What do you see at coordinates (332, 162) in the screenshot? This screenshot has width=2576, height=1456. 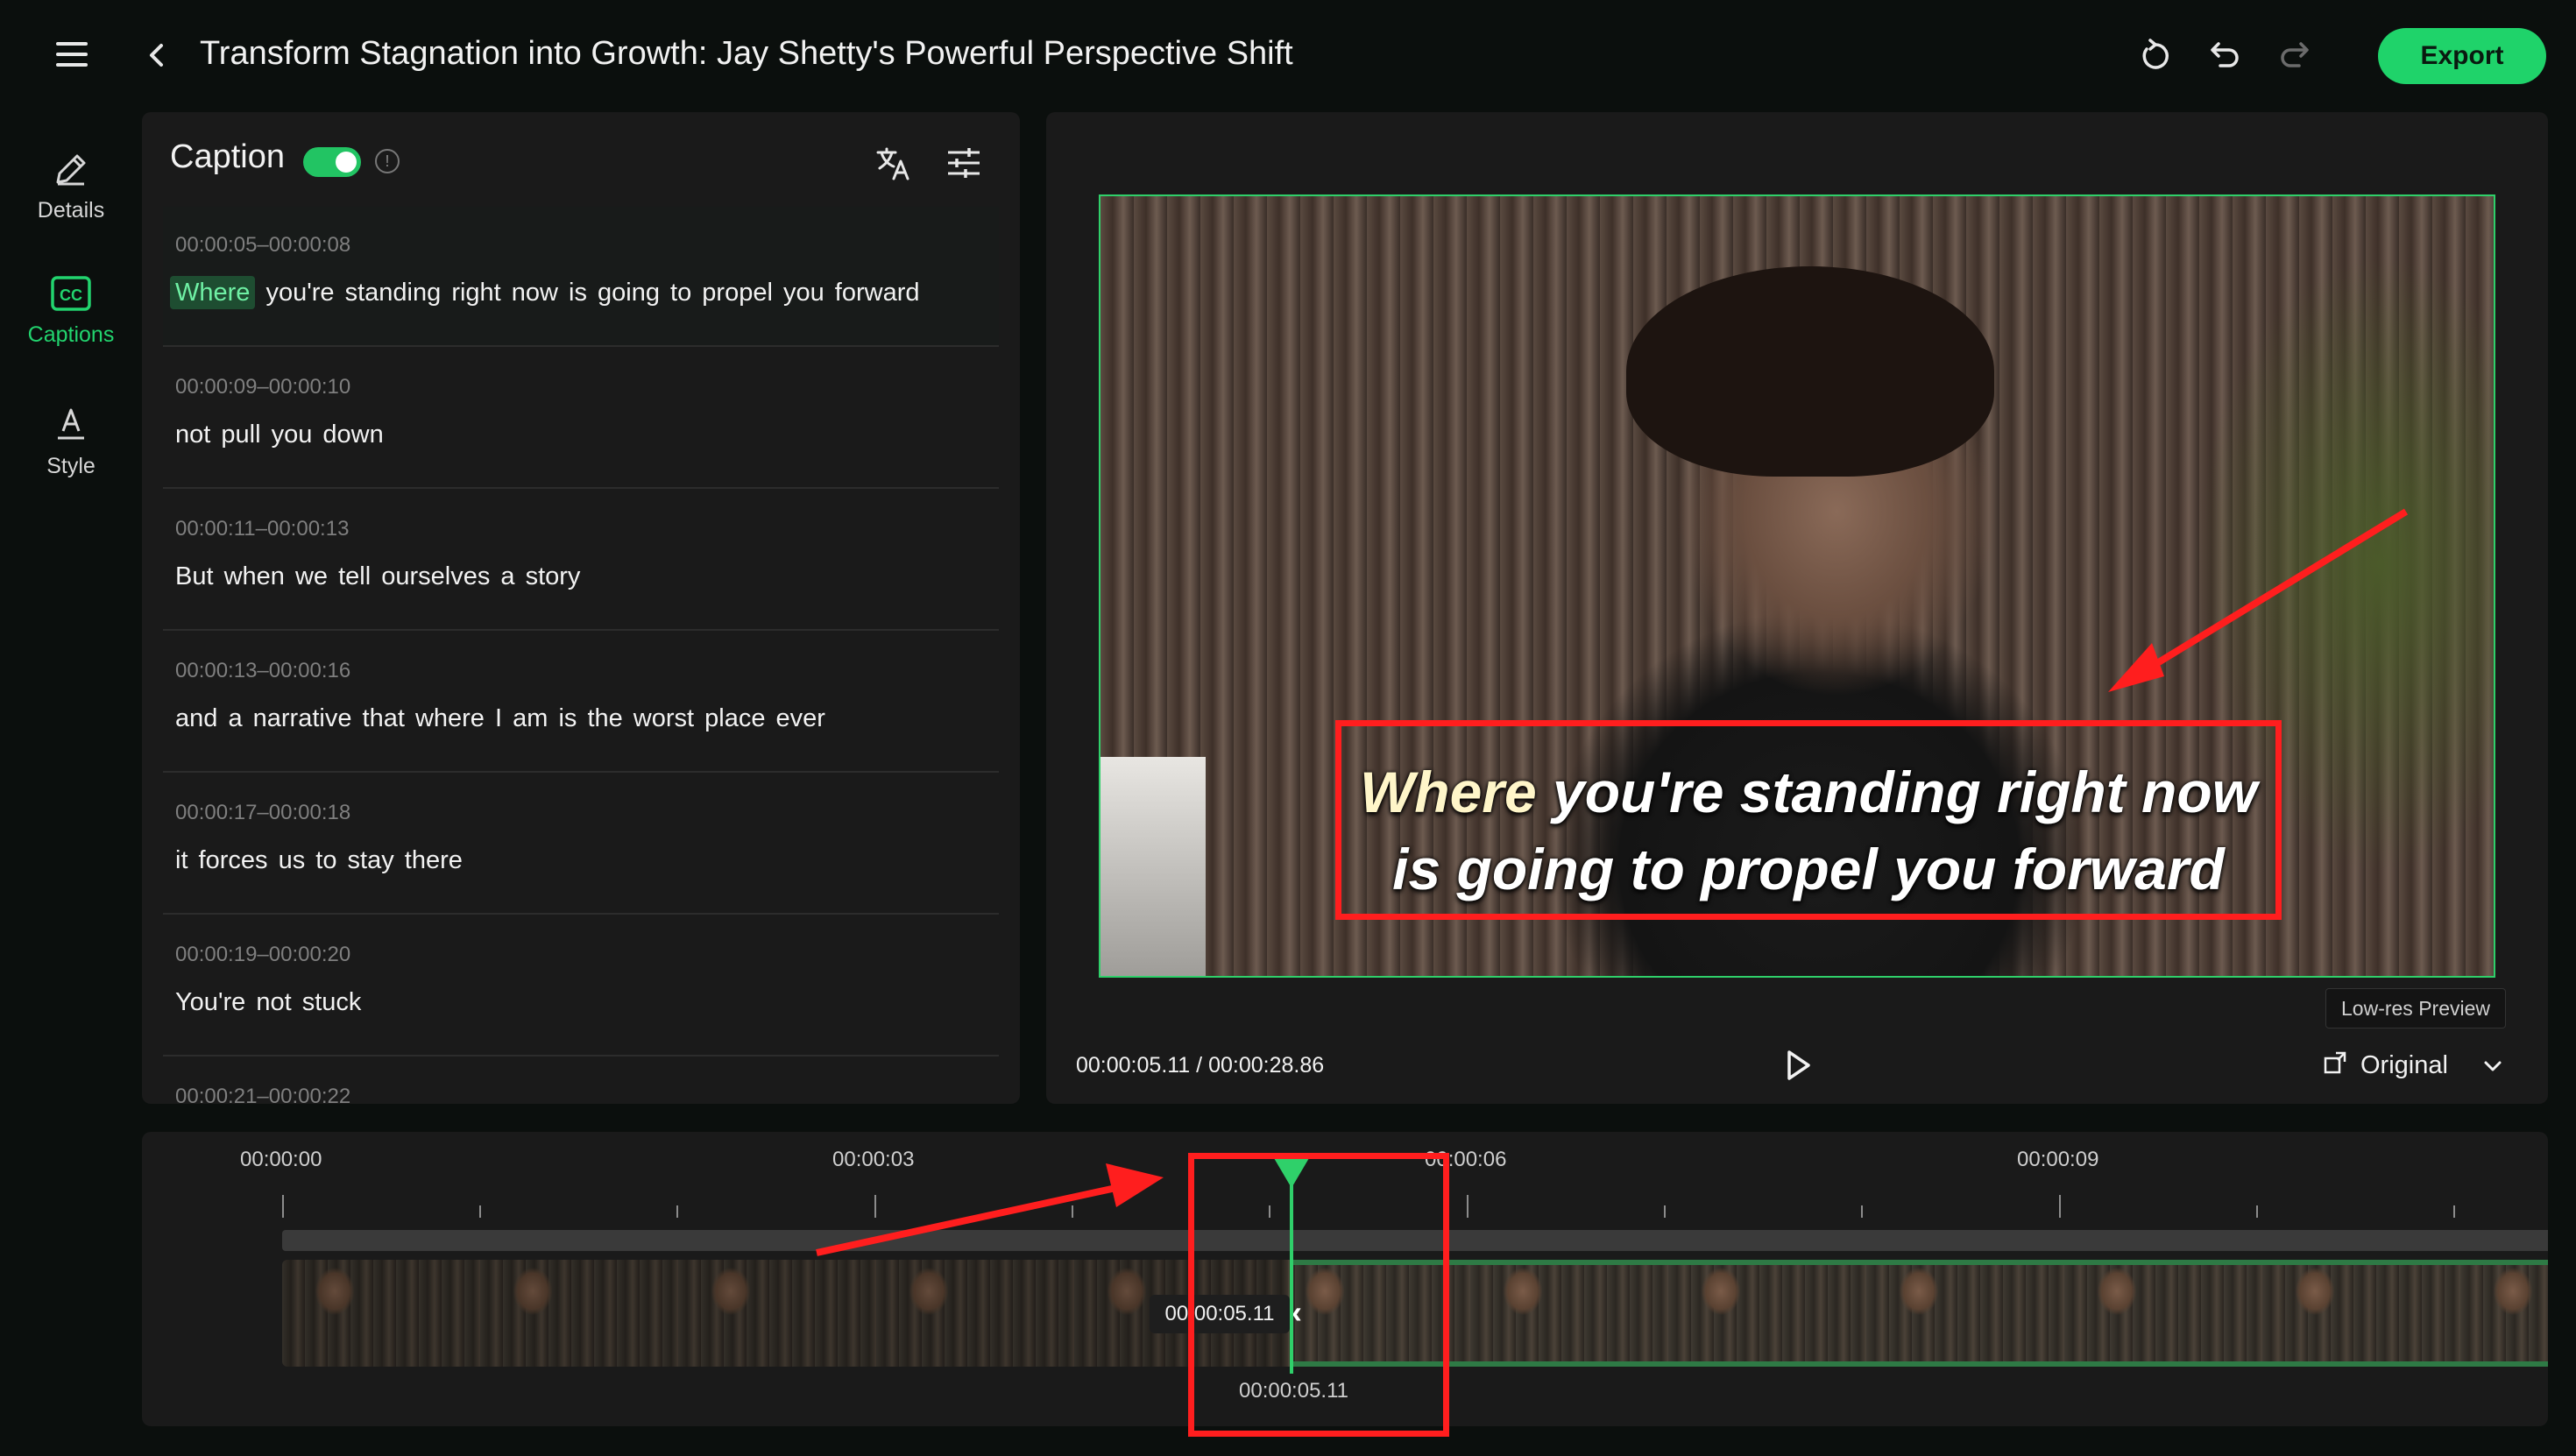 I see `caption-toggle` at bounding box center [332, 162].